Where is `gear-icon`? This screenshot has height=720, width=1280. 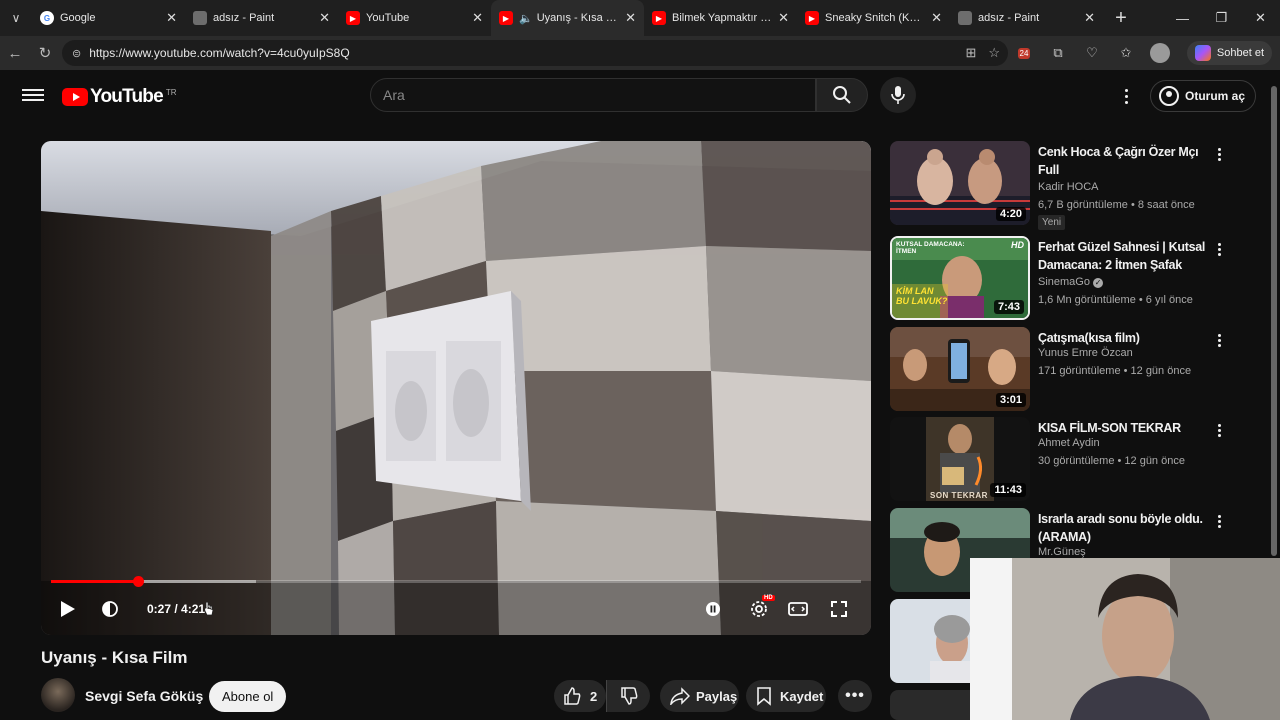 gear-icon is located at coordinates (759, 609).